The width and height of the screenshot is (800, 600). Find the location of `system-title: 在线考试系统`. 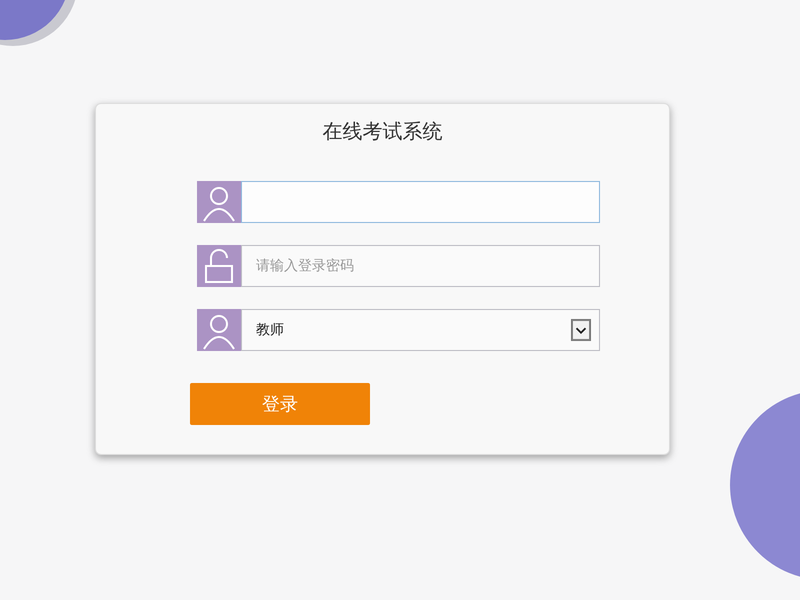

system-title: 在线考试系统 is located at coordinates (382, 131).